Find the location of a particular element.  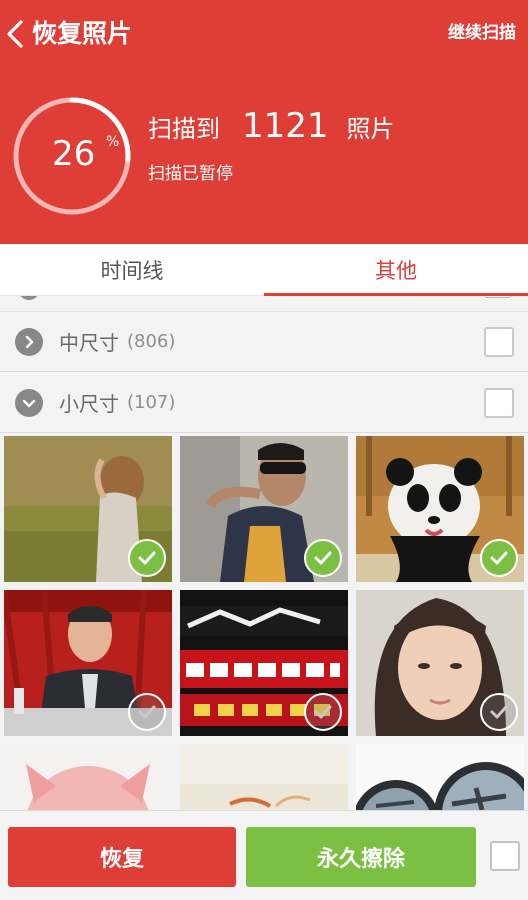

group-count: (806) is located at coordinates (151, 341).